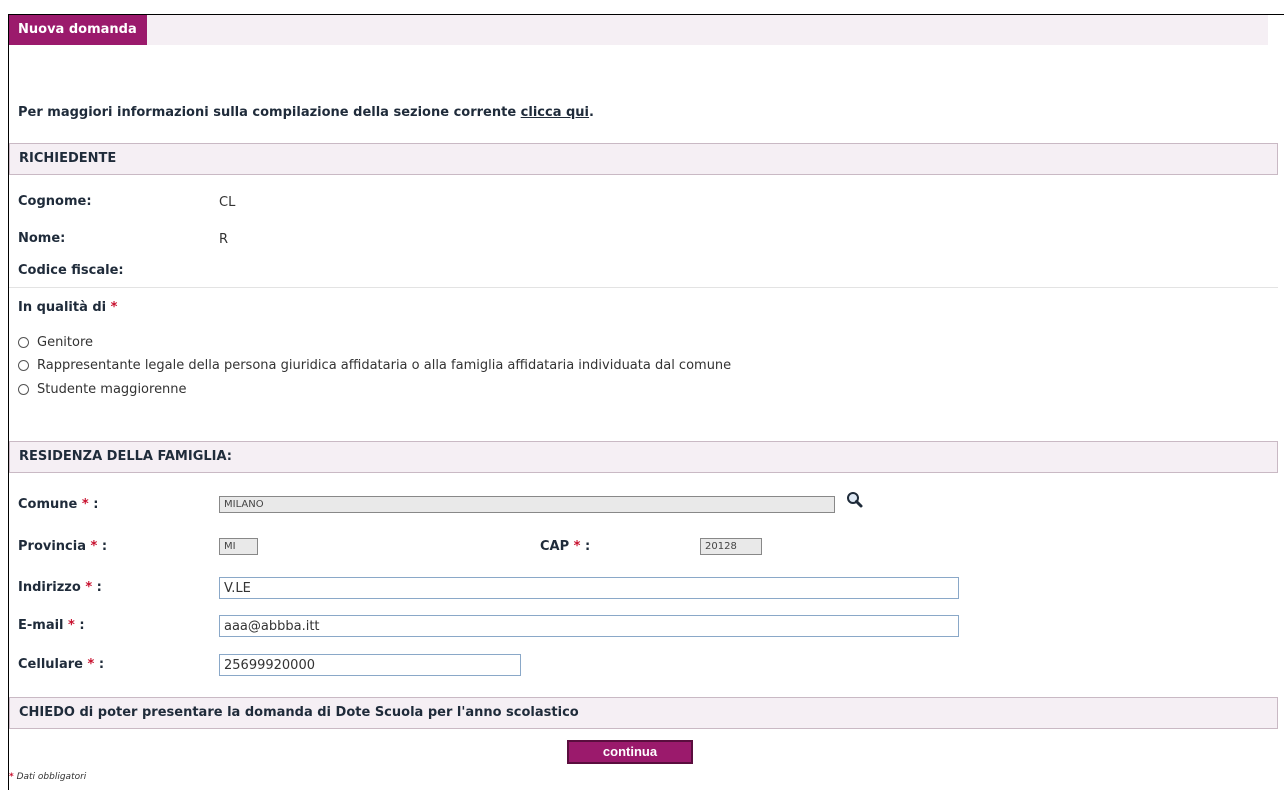  Describe the element at coordinates (630, 752) in the screenshot. I see `continue-button: continua` at that location.